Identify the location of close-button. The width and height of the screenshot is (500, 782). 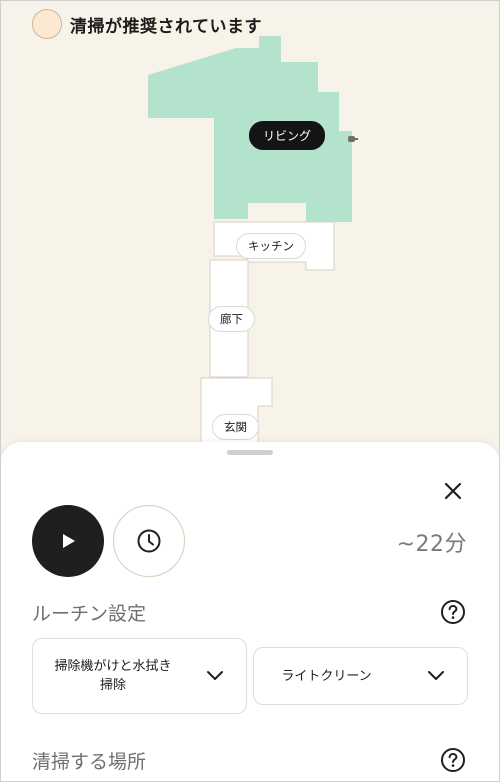
(453, 491).